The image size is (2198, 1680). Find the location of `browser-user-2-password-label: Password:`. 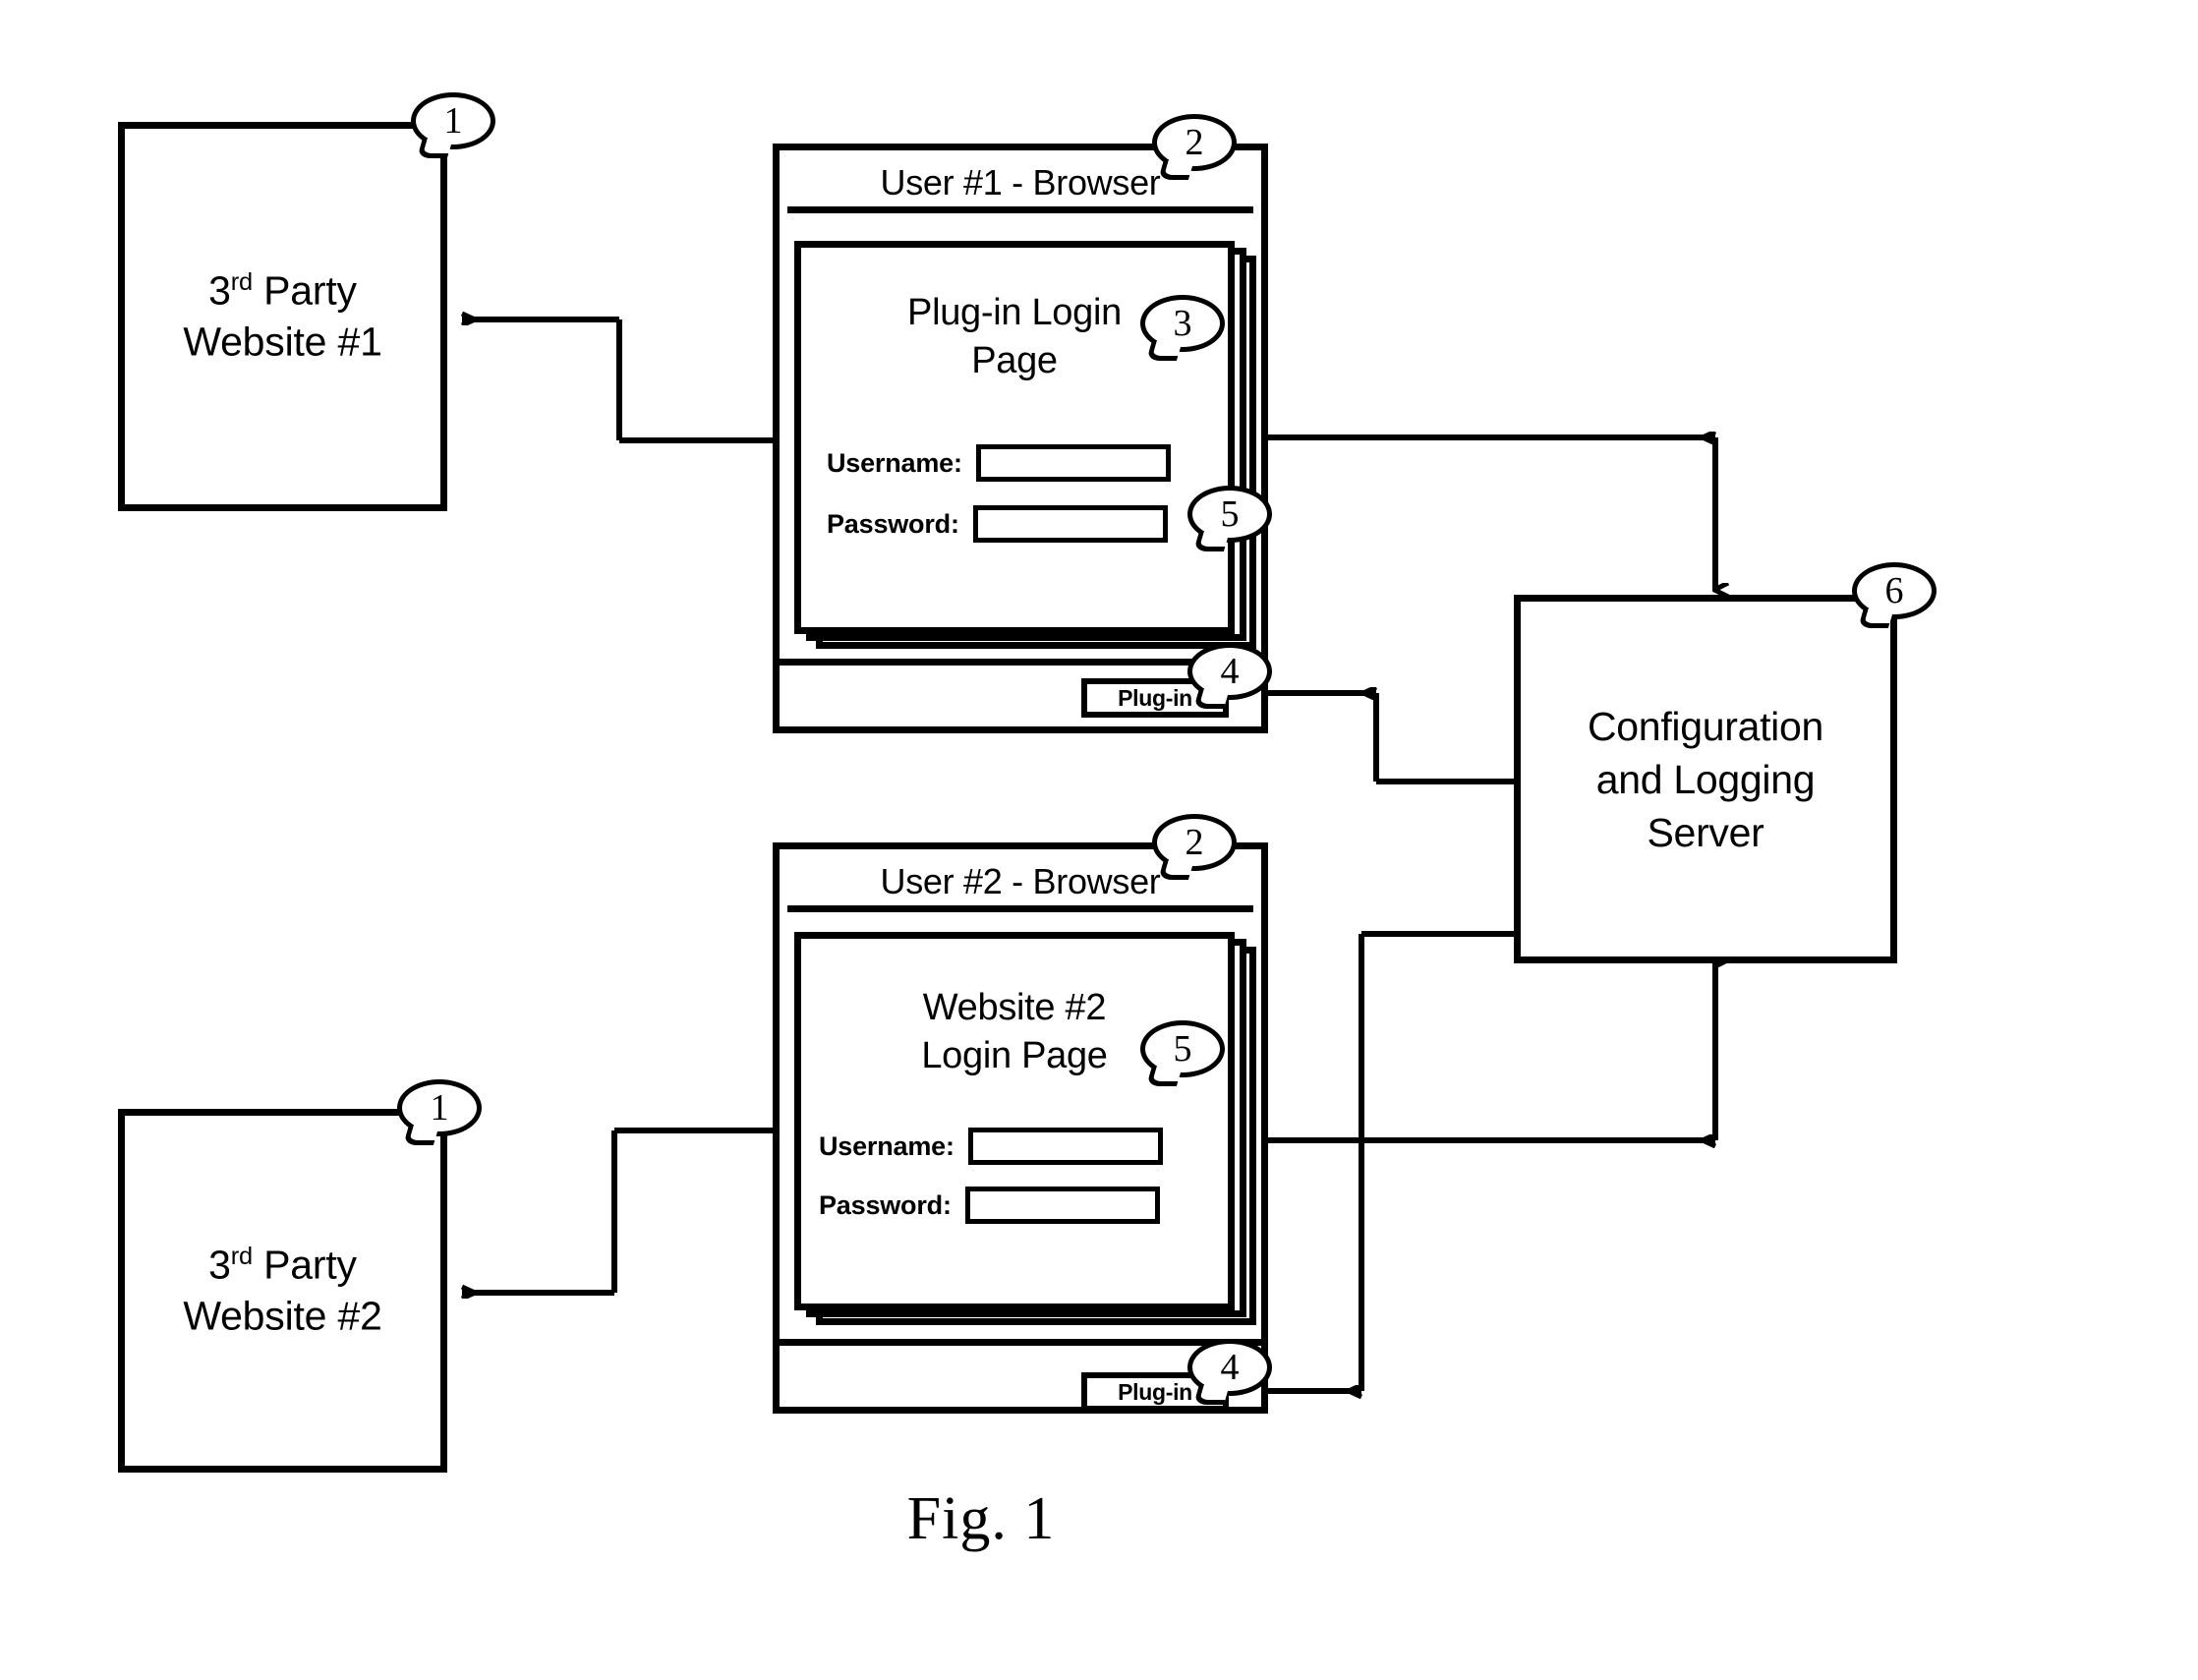

browser-user-2-password-label: Password: is located at coordinates (886, 1204).